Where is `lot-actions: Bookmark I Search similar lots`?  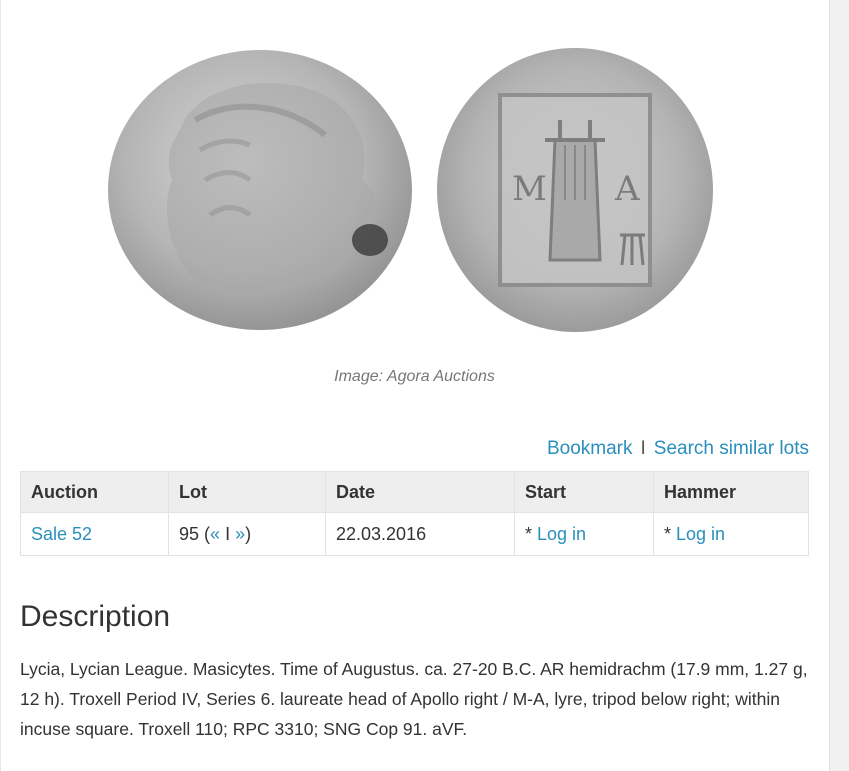 lot-actions: Bookmark I Search similar lots is located at coordinates (678, 449).